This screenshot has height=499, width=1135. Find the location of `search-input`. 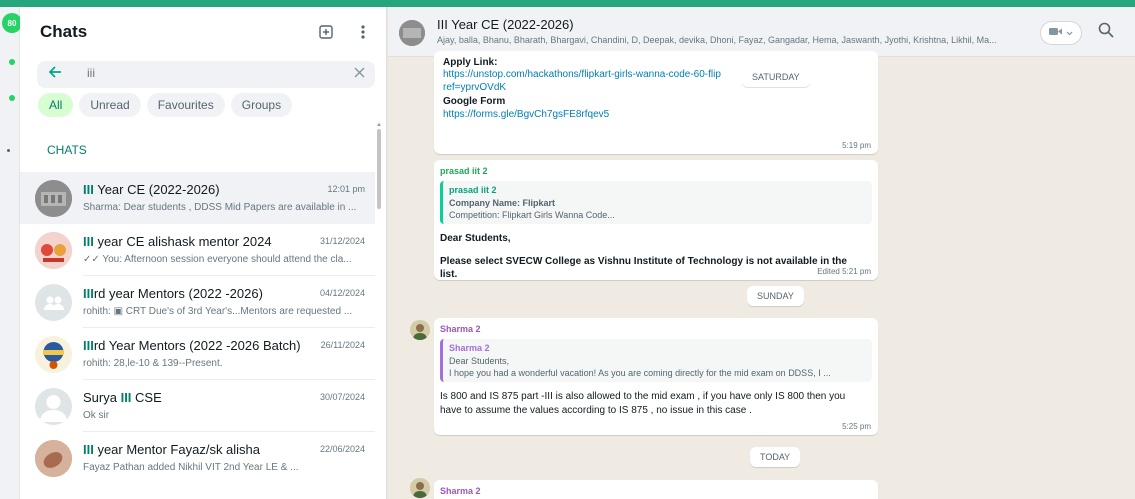

search-input is located at coordinates (212, 73).